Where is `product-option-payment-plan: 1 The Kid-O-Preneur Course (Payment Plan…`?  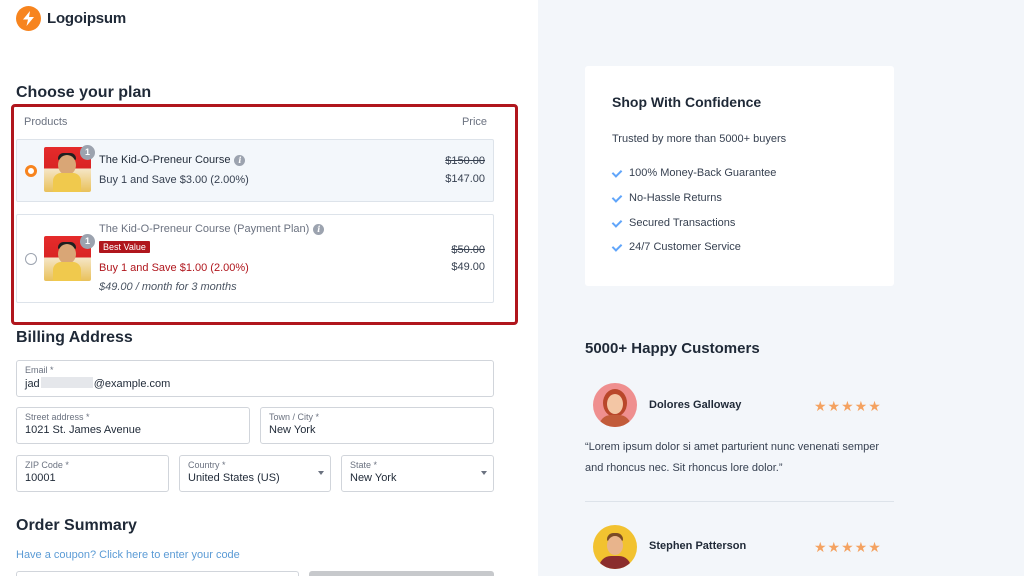
product-option-payment-plan: 1 The Kid-O-Preneur Course (Payment Plan… is located at coordinates (255, 258).